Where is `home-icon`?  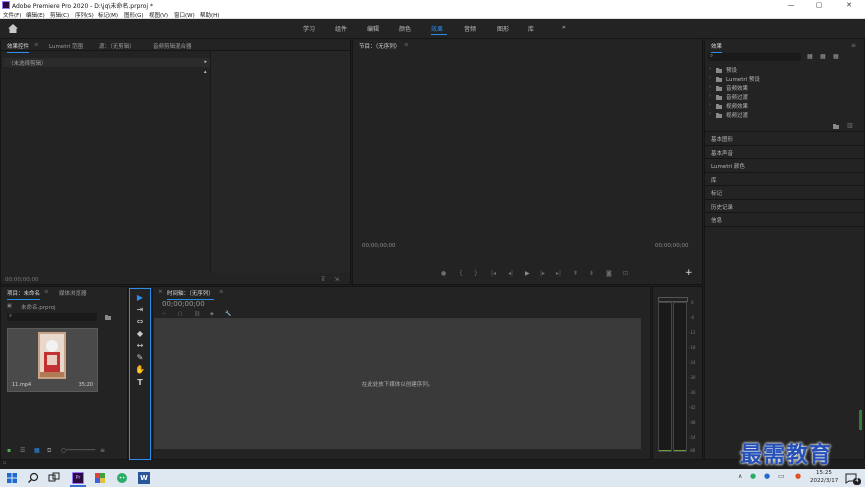
home-icon is located at coordinates (13, 28).